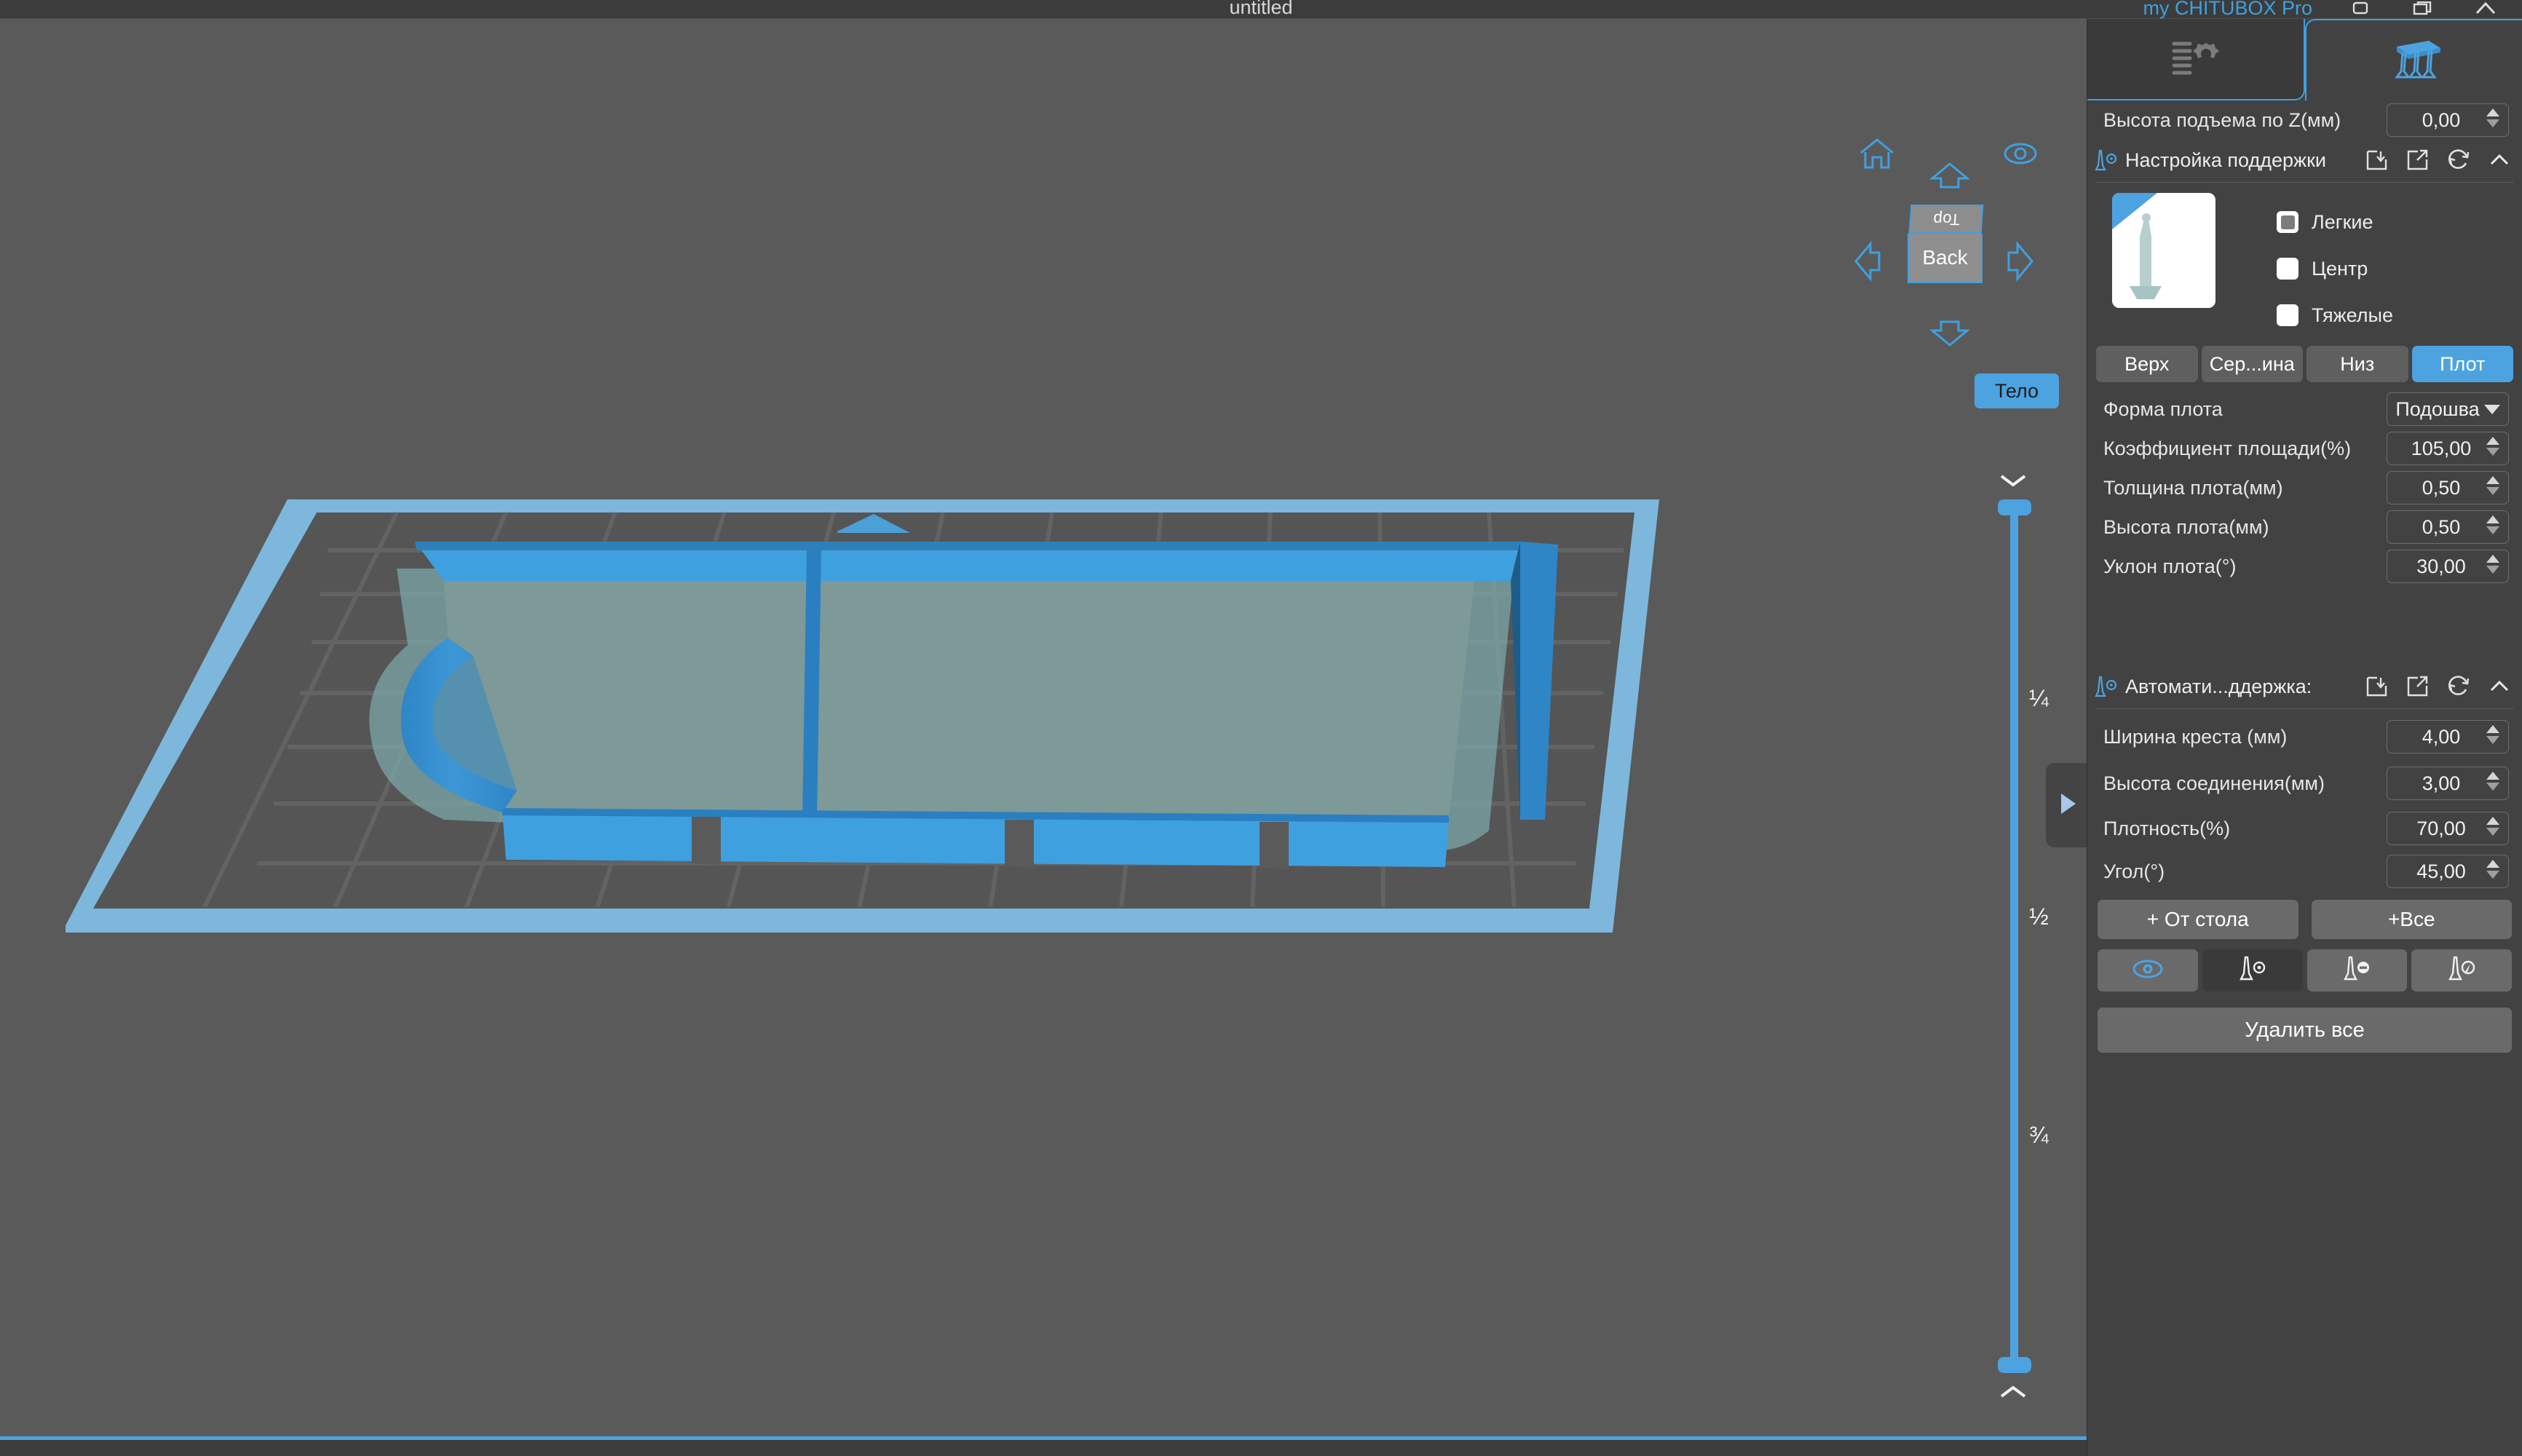 The width and height of the screenshot is (2522, 1456). I want to click on show-supports-button, so click(2148, 970).